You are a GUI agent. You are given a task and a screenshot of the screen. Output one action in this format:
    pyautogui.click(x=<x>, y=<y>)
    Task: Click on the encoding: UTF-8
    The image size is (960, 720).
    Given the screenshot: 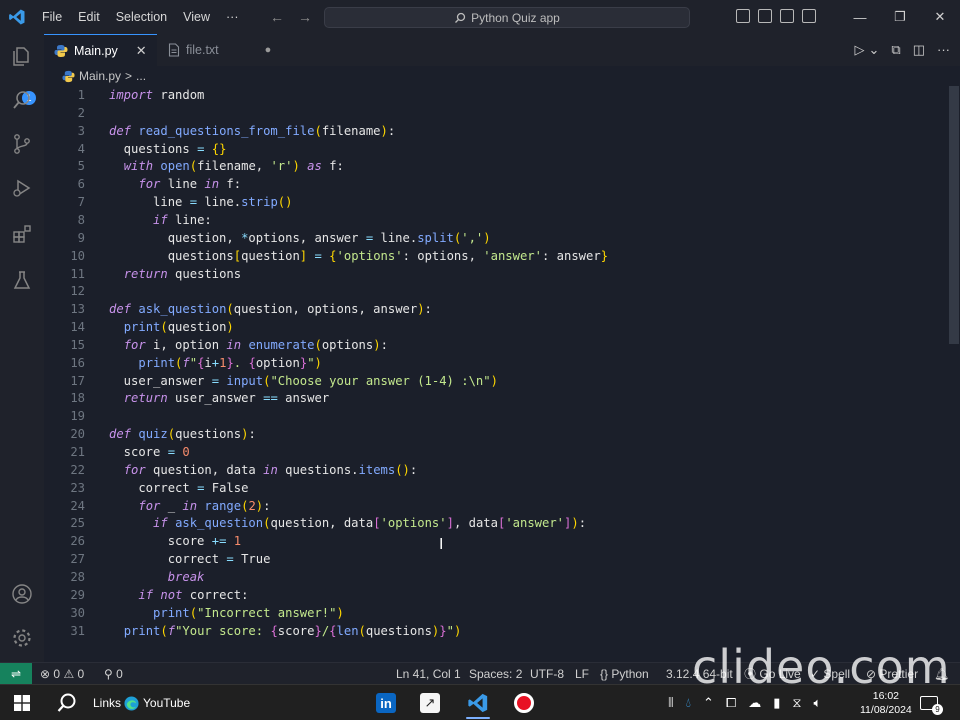 What is the action you would take?
    pyautogui.click(x=547, y=674)
    